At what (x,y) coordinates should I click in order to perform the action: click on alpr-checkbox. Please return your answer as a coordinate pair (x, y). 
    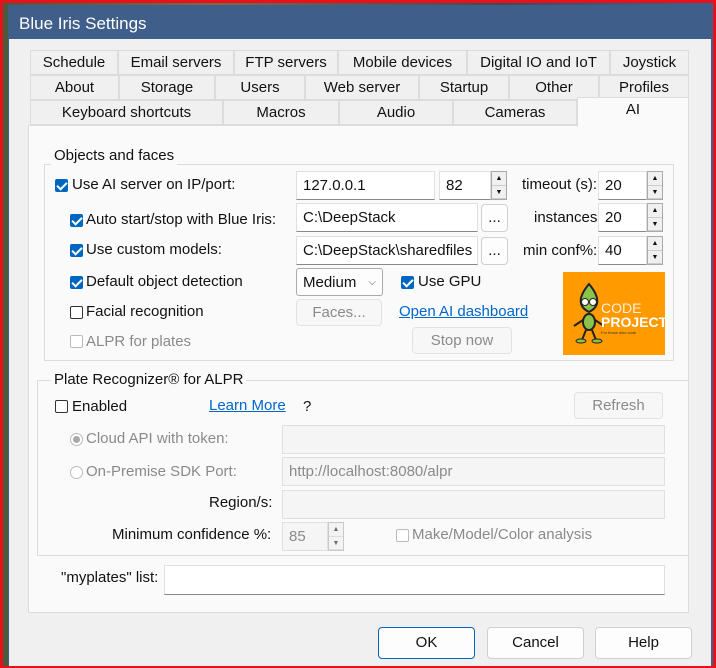
    Looking at the image, I should click on (76, 341).